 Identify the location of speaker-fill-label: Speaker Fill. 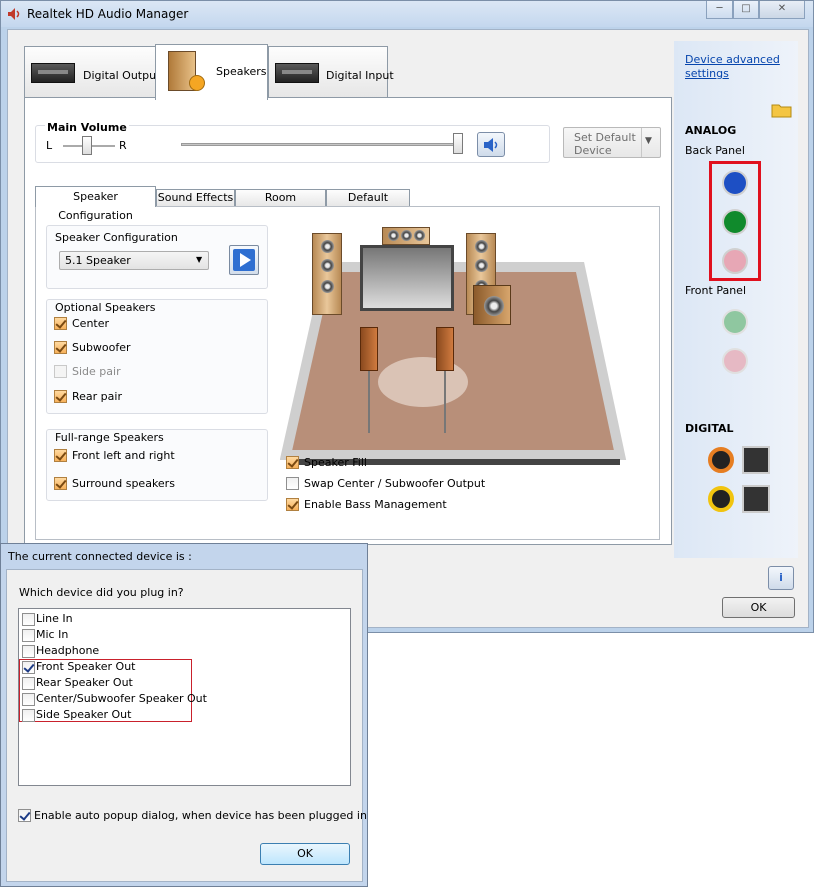
(335, 462).